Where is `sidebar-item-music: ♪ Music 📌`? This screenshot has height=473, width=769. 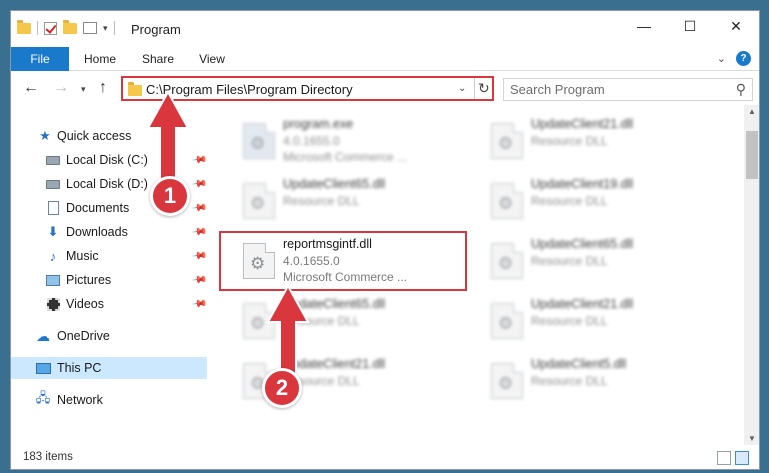
sidebar-item-music: ♪ Music 📌 is located at coordinates (109, 256).